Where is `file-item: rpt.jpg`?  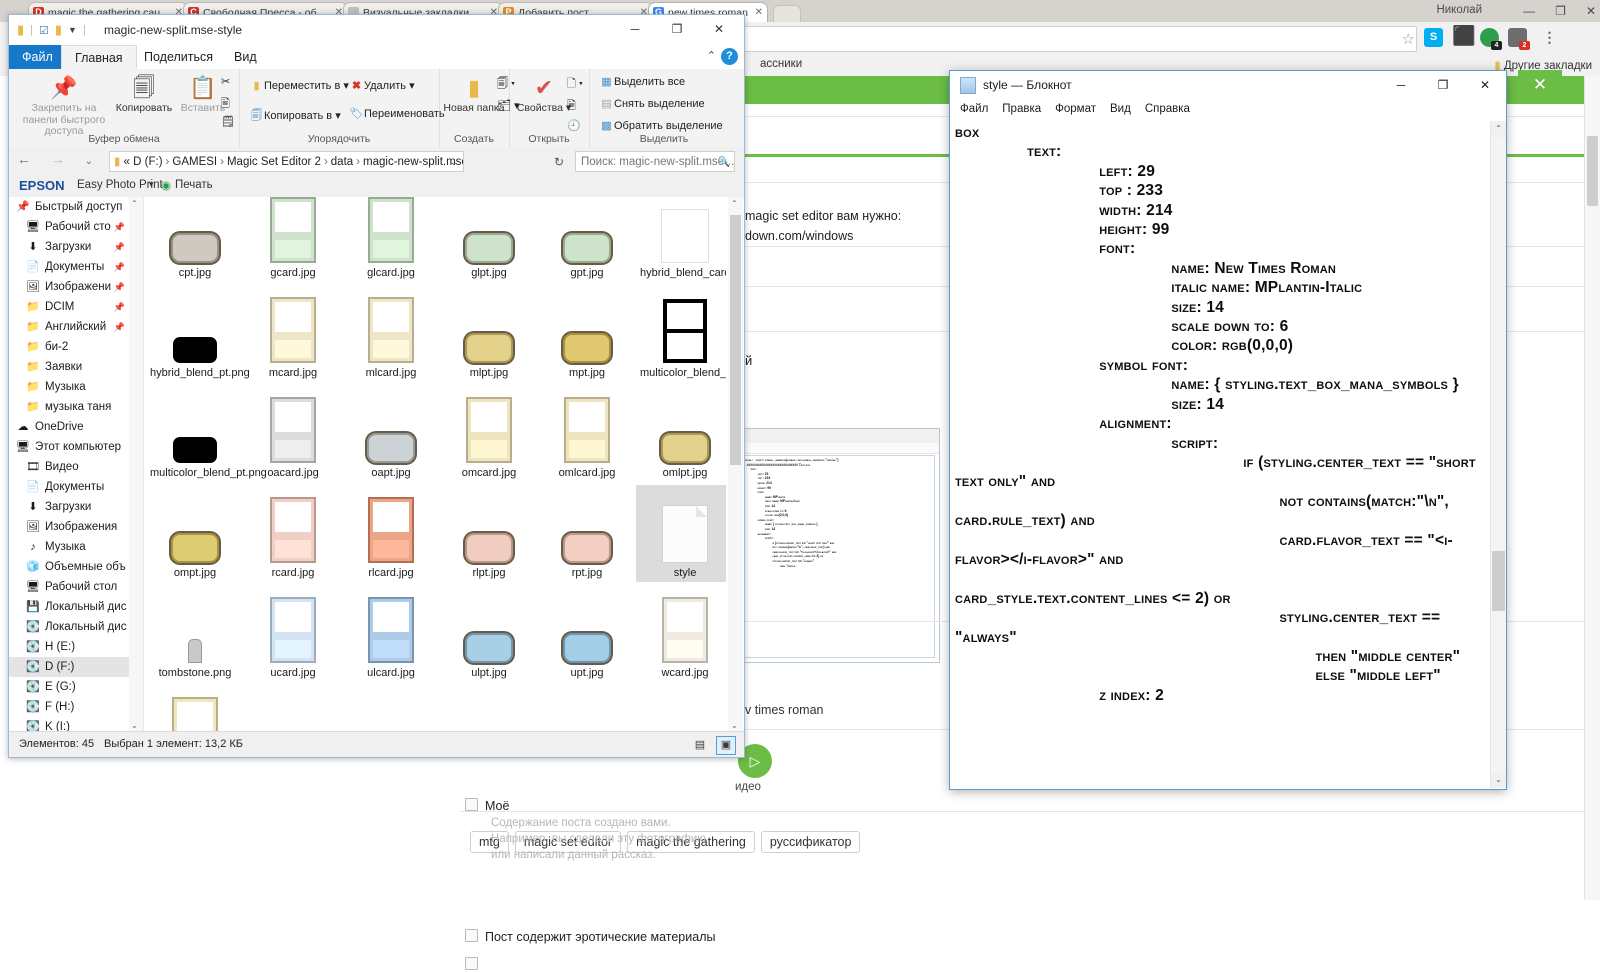
file-item: rpt.jpg is located at coordinates (587, 533).